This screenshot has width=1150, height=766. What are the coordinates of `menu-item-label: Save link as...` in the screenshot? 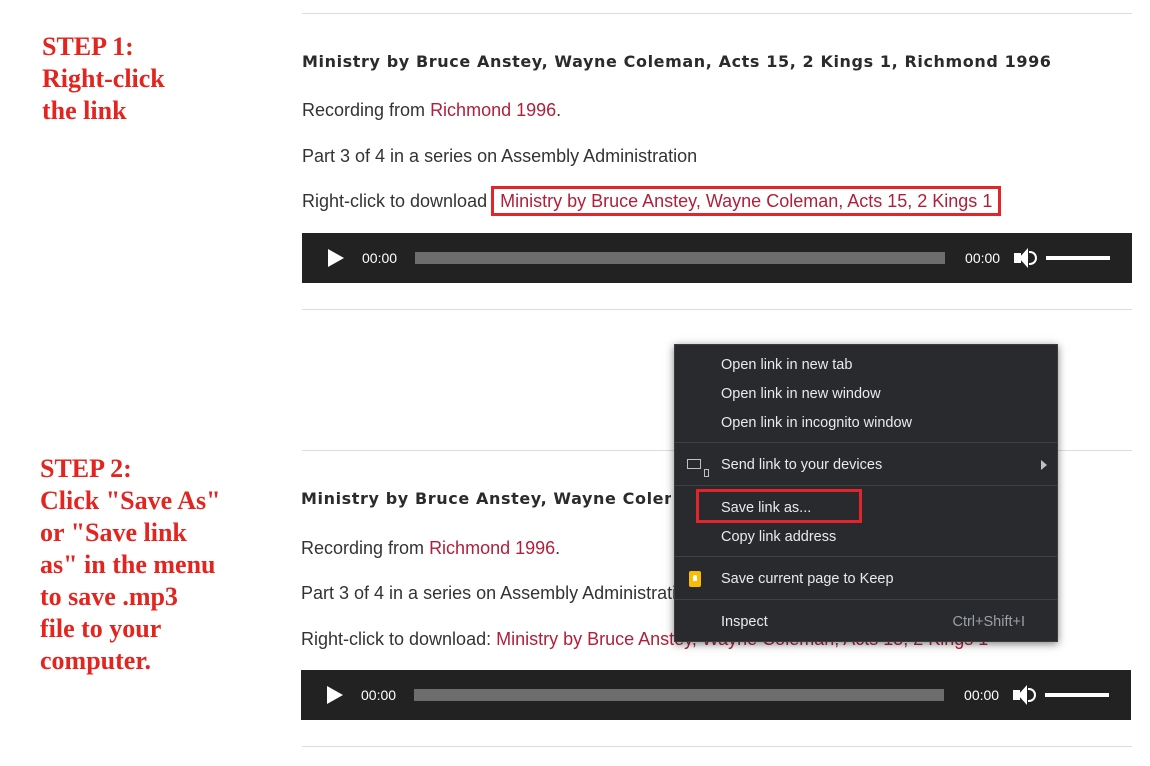 It's located at (766, 508).